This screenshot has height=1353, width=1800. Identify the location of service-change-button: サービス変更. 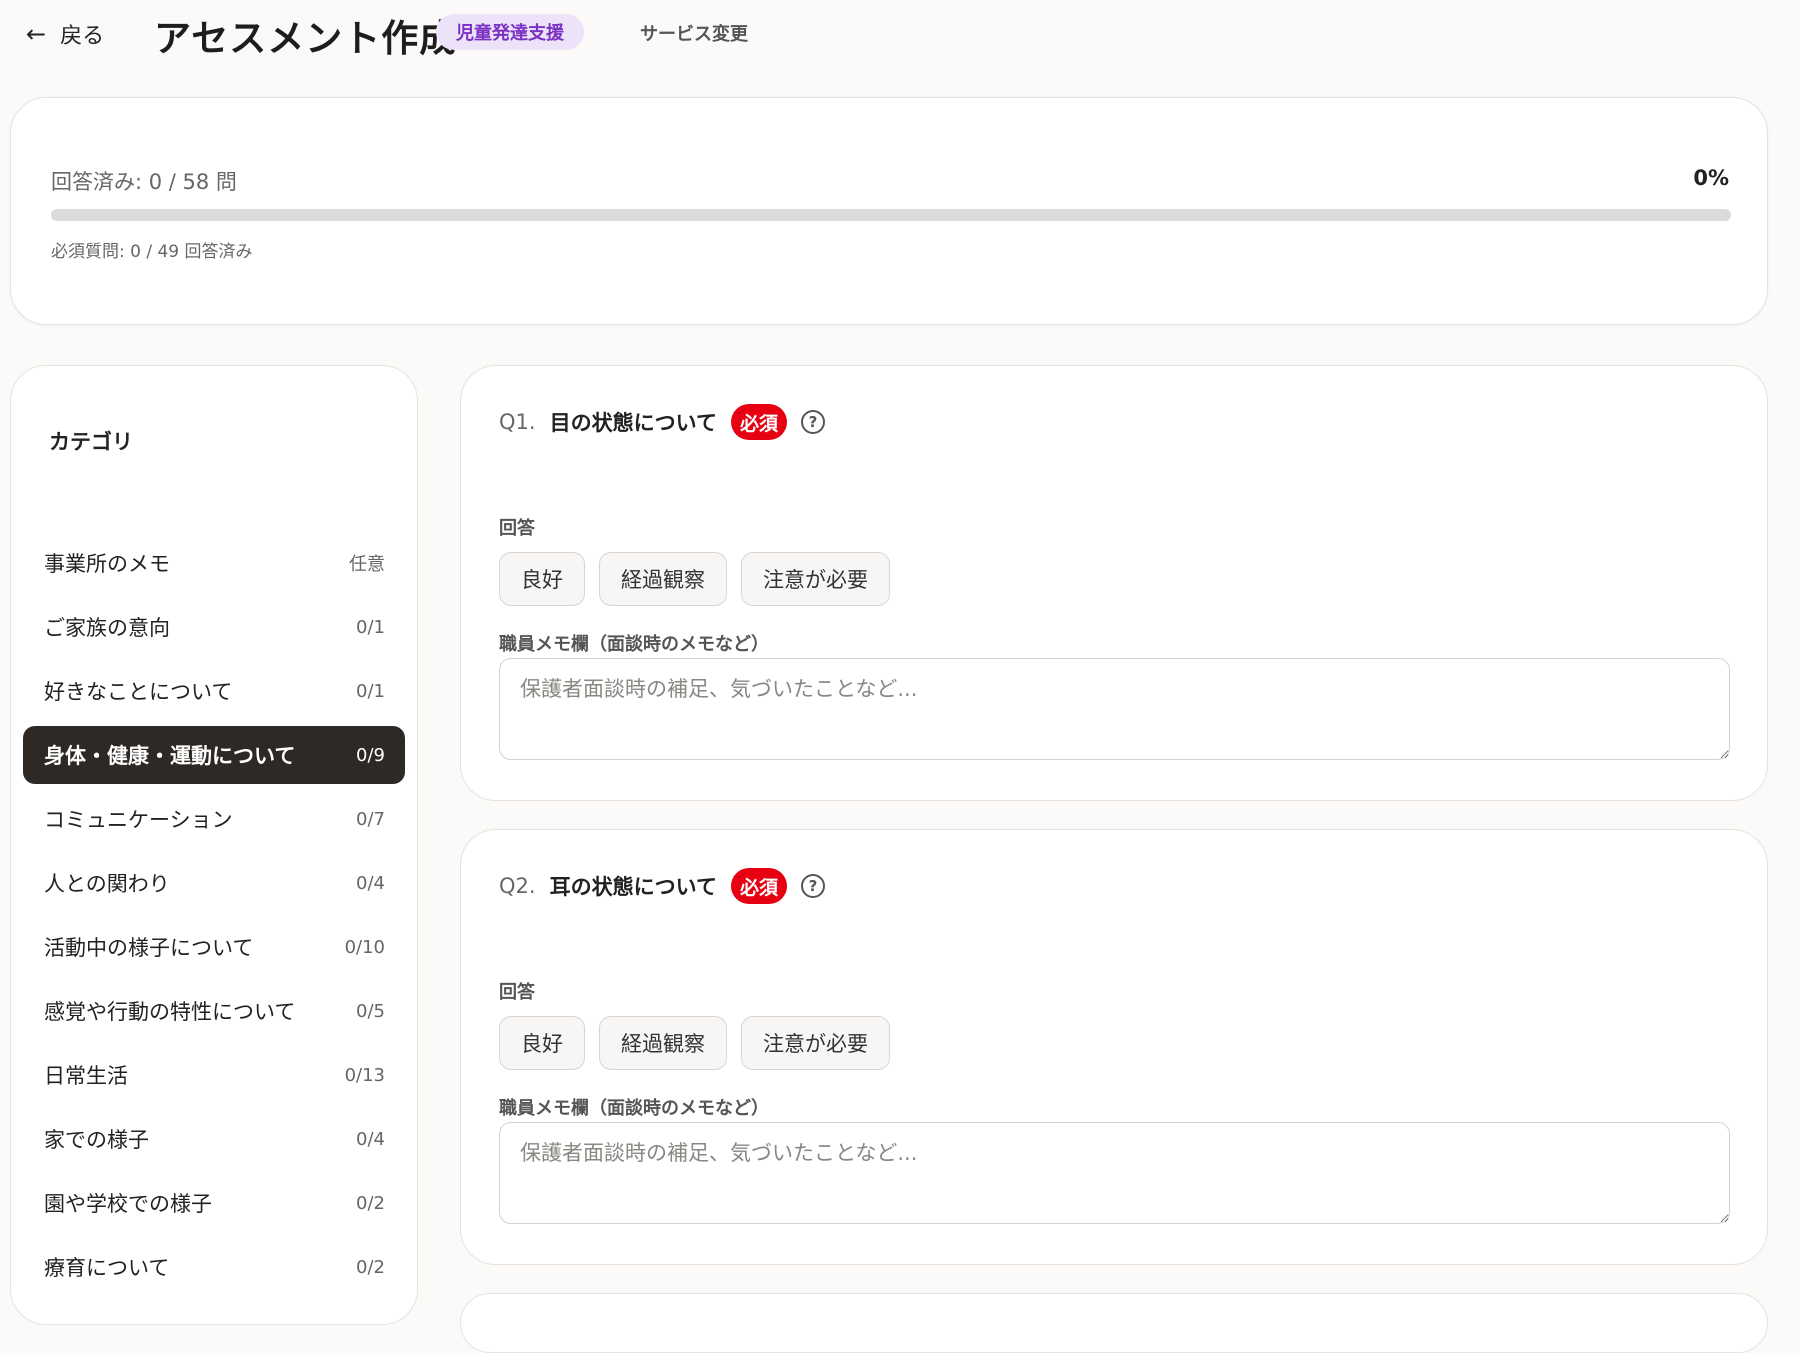
(694, 33).